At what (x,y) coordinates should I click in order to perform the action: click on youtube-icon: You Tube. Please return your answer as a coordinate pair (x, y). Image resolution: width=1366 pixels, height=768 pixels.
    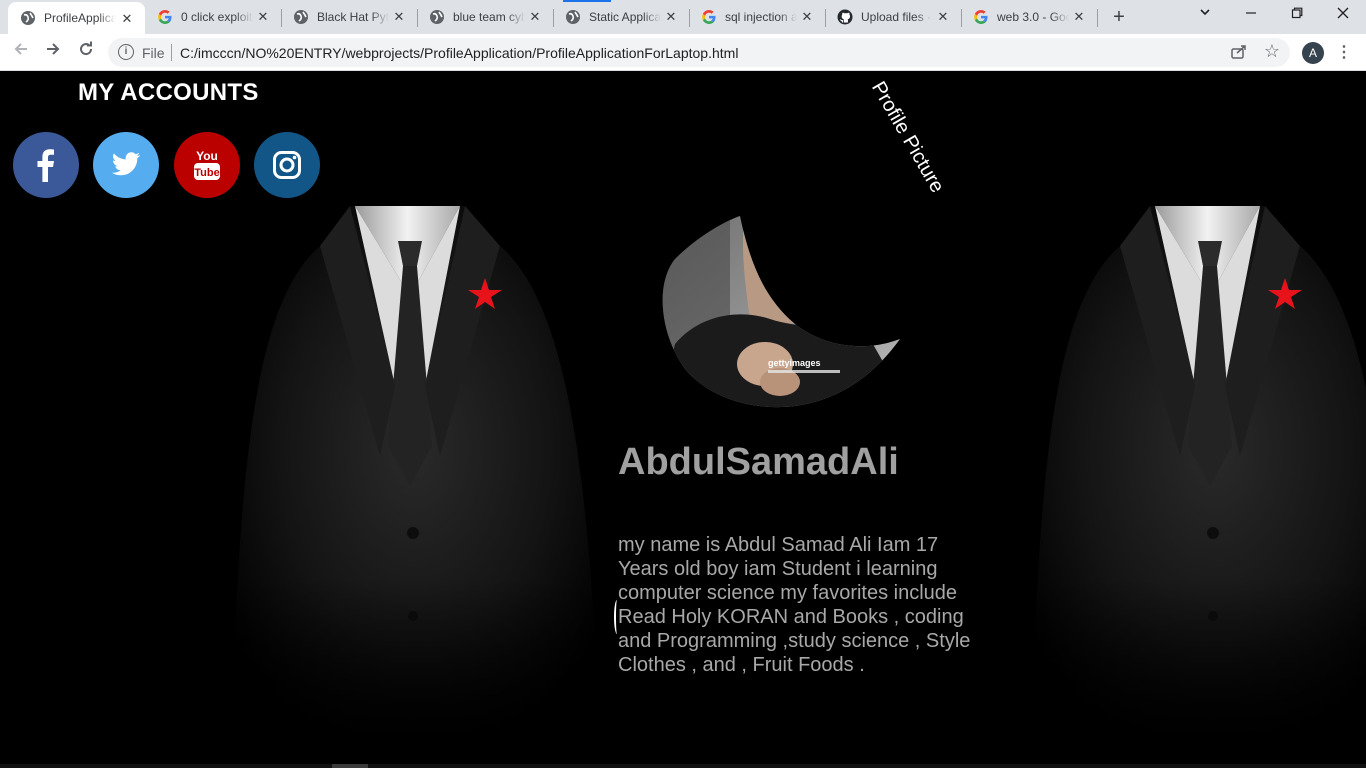
    Looking at the image, I should click on (207, 164).